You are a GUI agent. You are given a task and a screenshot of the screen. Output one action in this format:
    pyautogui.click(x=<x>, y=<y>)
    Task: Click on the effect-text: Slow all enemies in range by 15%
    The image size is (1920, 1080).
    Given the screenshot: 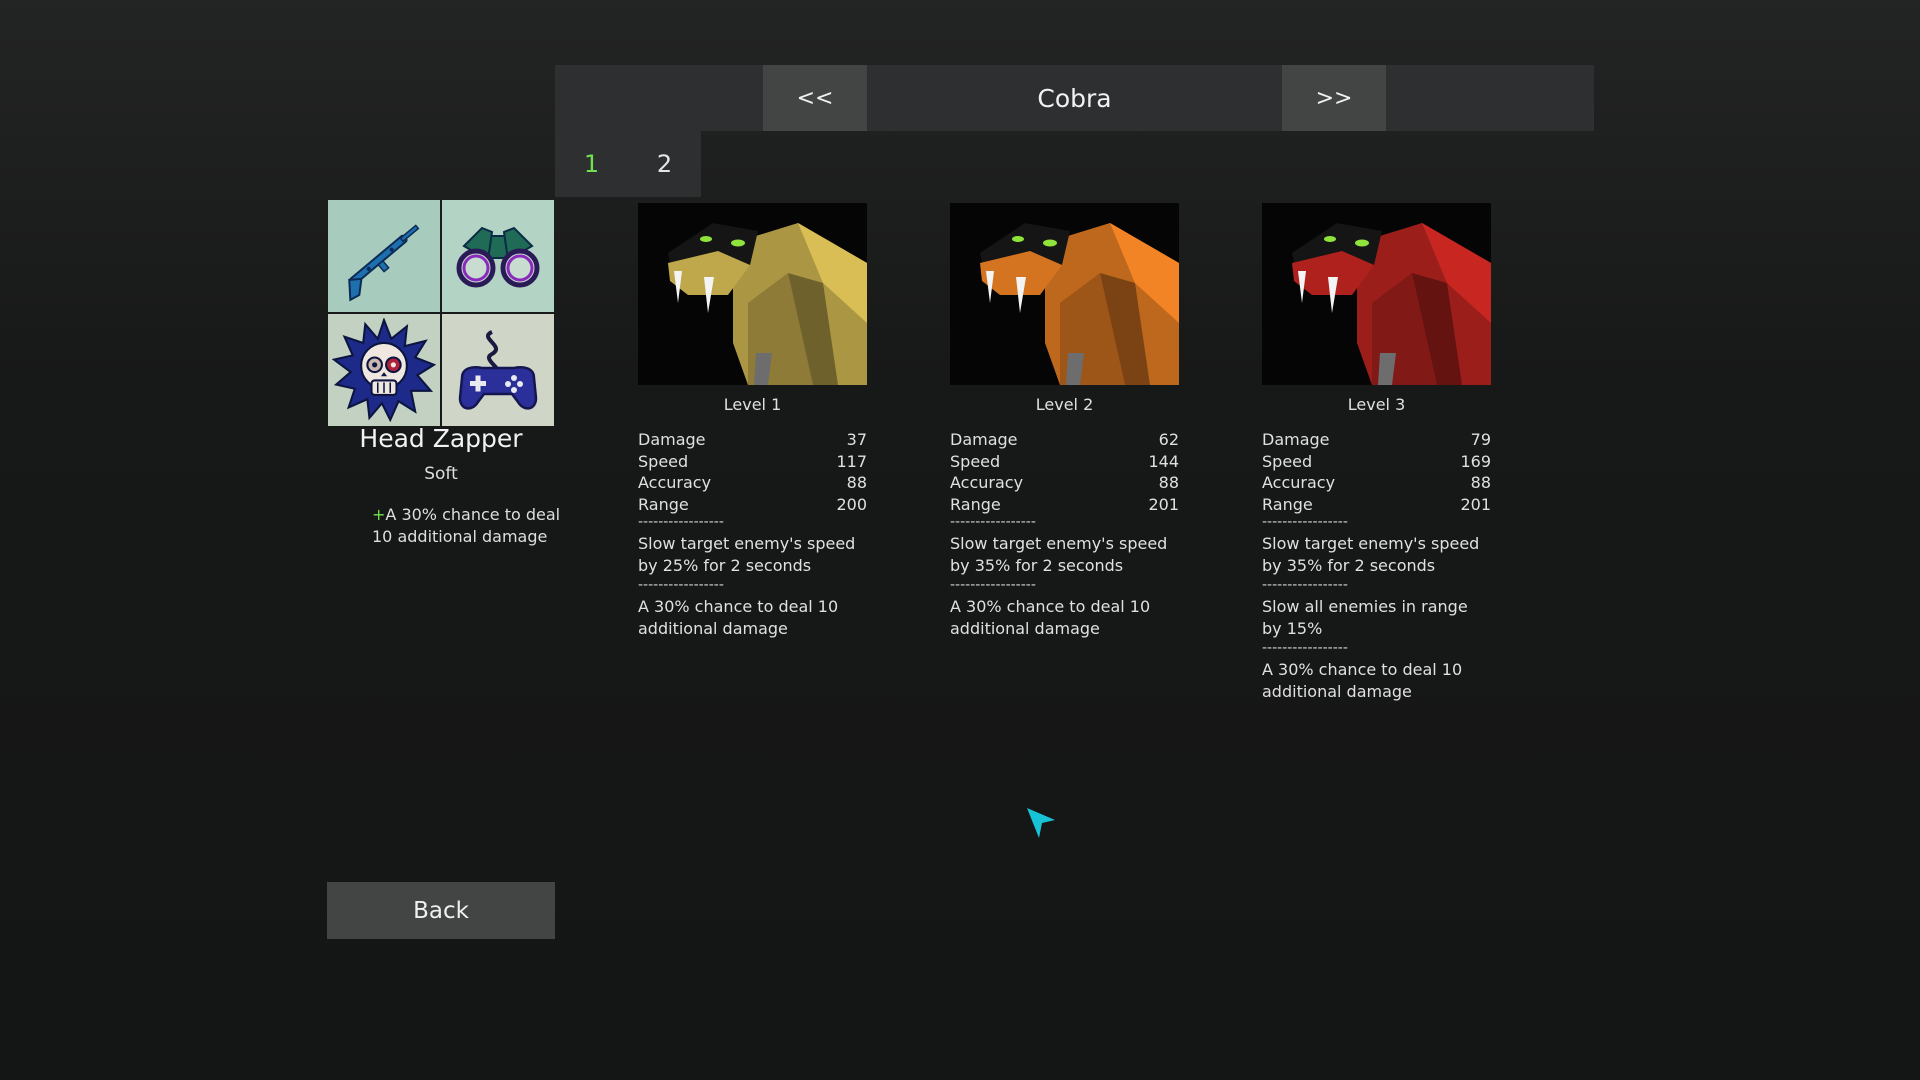 What is the action you would take?
    pyautogui.click(x=1365, y=617)
    